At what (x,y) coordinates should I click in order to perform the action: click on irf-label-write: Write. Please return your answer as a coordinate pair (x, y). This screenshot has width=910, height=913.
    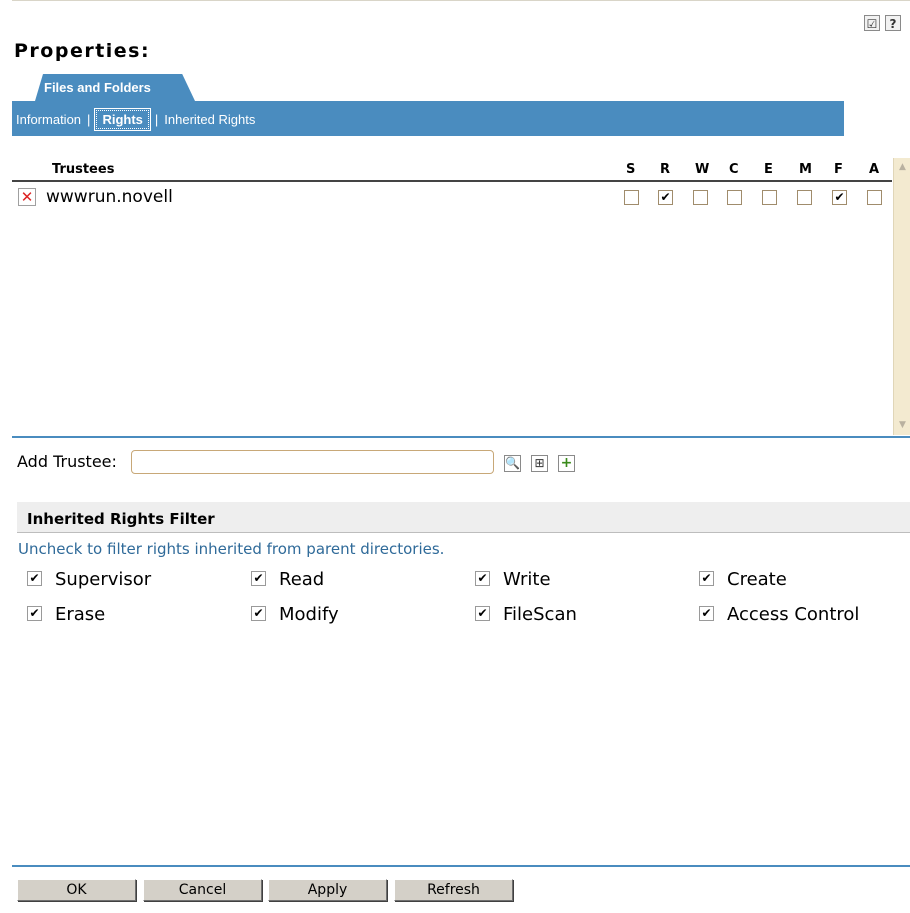
    Looking at the image, I should click on (527, 579).